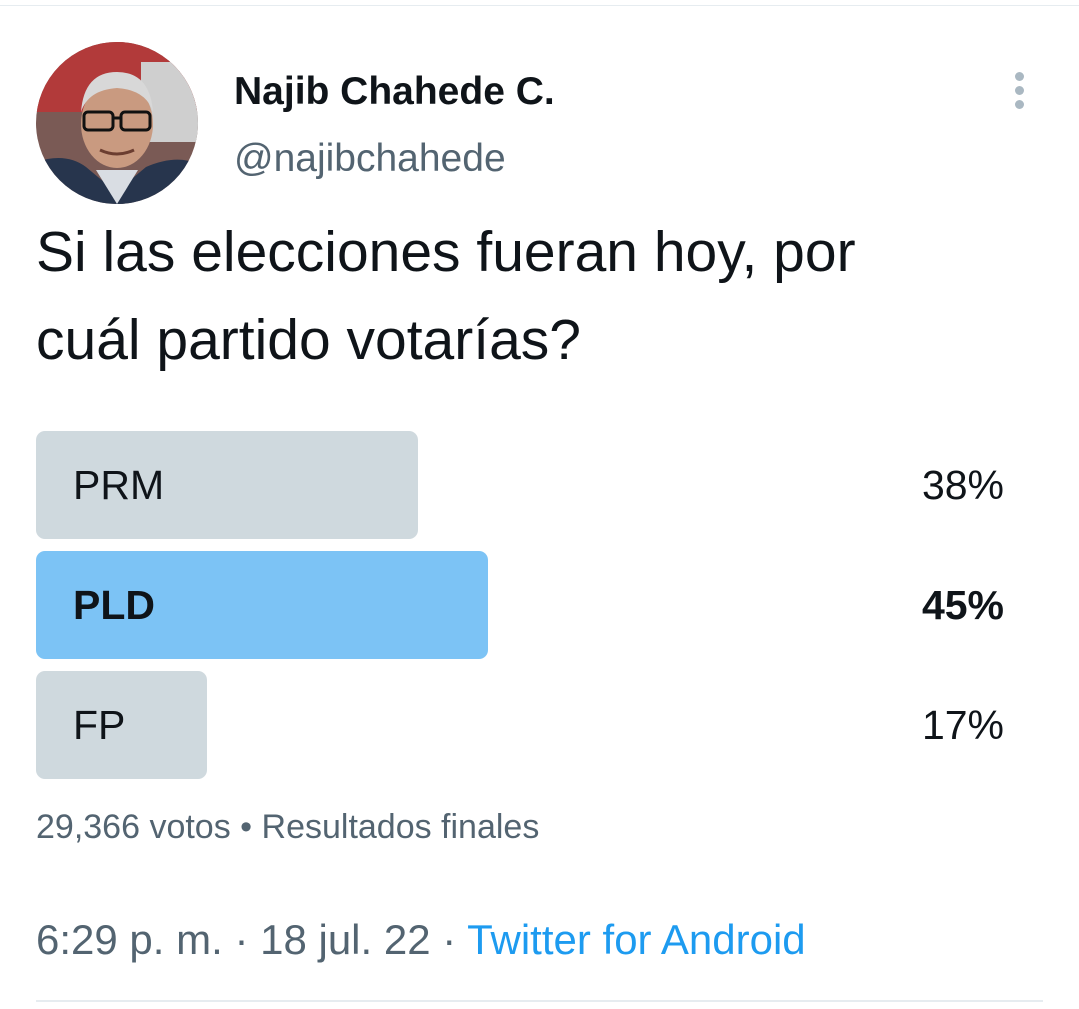 Image resolution: width=1079 pixels, height=1009 pixels. I want to click on more-options-button, so click(1020, 90).